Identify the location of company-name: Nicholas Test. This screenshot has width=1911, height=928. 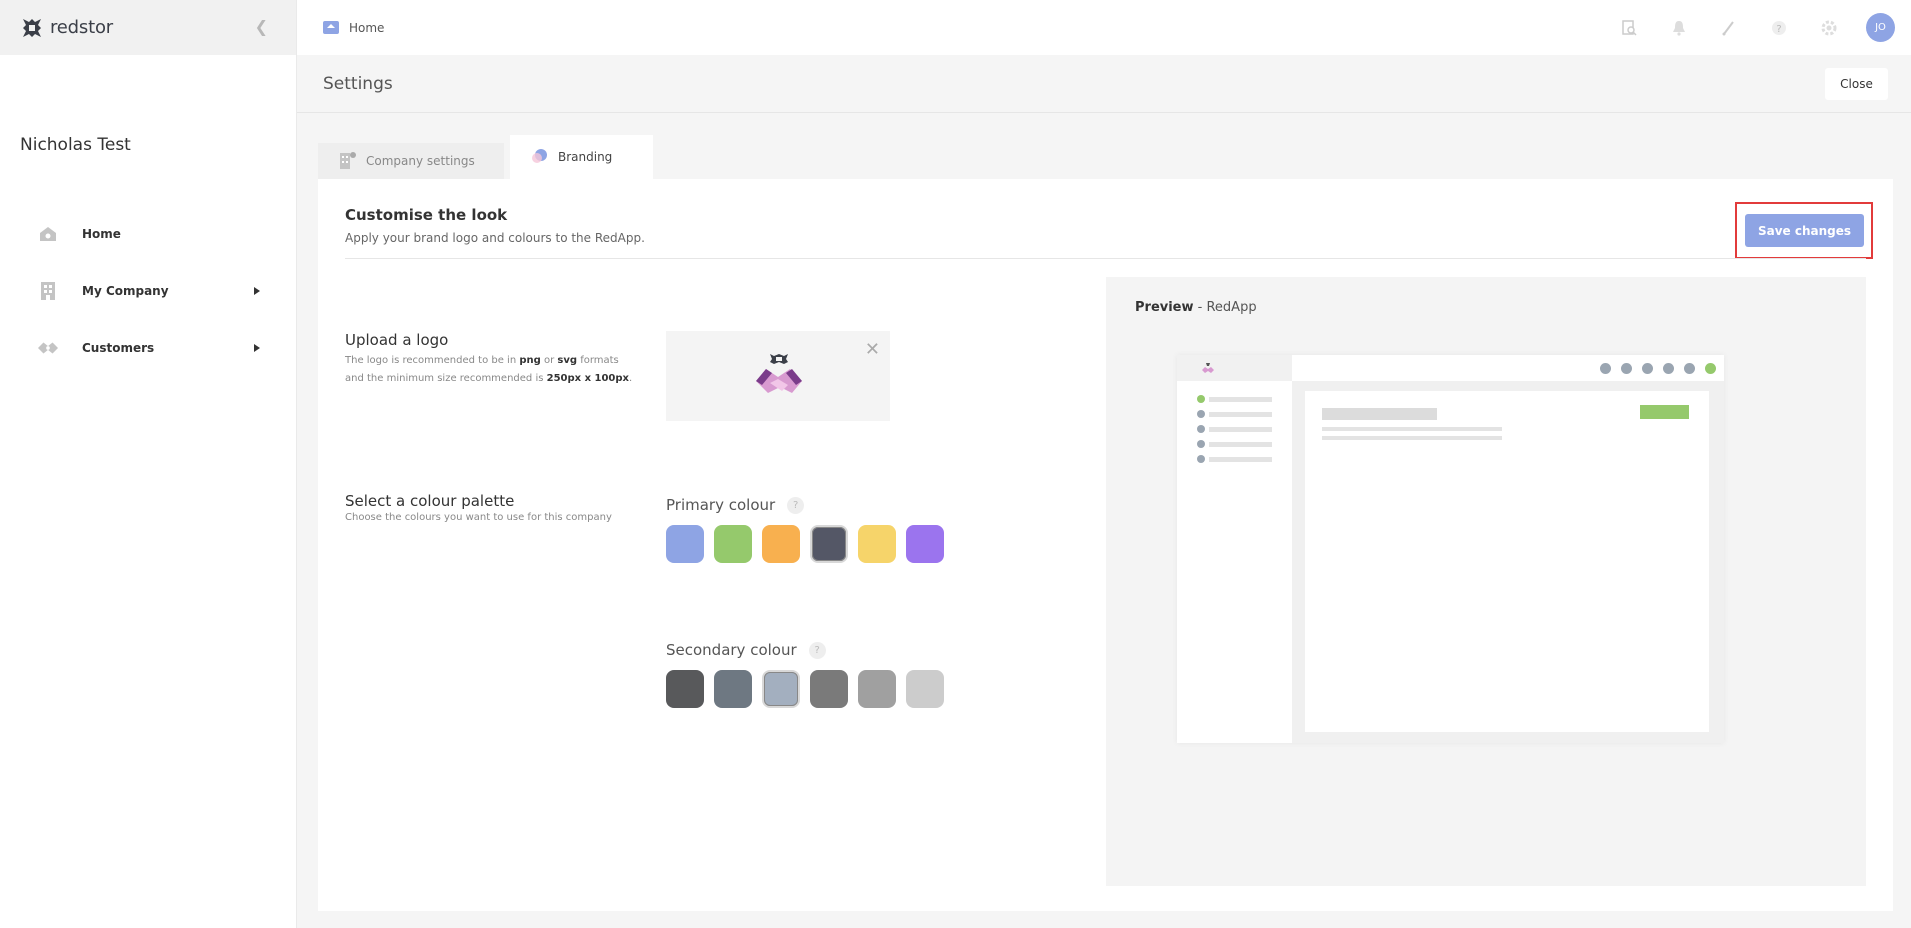
(75, 145).